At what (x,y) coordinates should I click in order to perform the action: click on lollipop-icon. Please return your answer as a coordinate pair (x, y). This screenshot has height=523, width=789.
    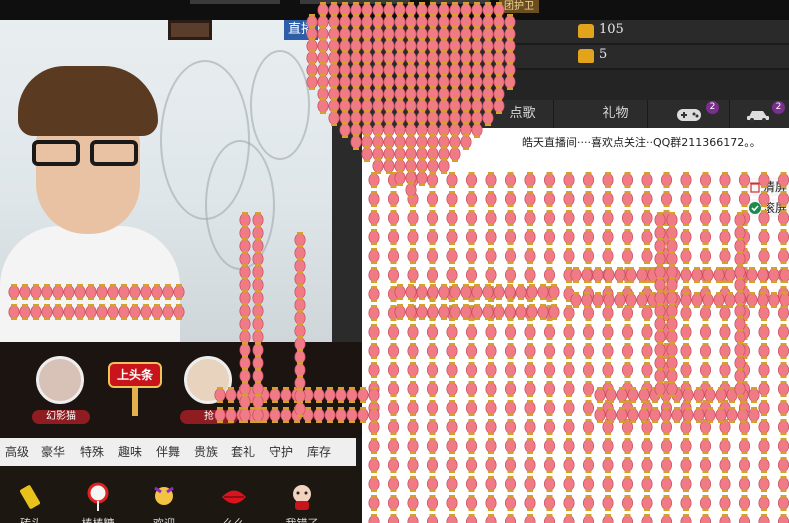
    Looking at the image, I should click on (98, 496).